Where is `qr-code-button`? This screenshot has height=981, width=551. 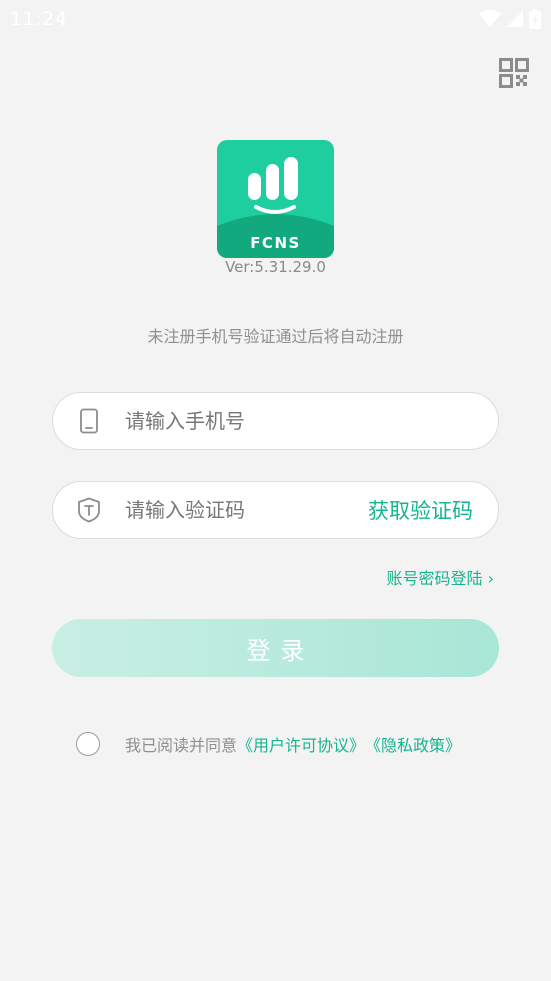
qr-code-button is located at coordinates (514, 73).